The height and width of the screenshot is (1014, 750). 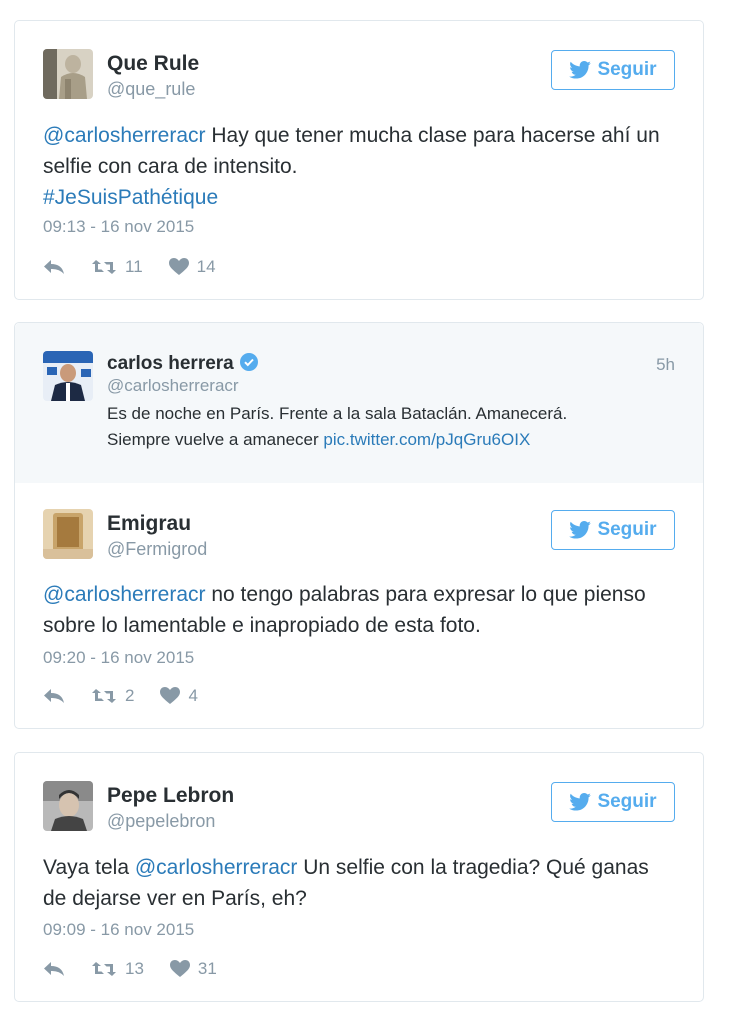 I want to click on user-name: Que Rule, so click(x=153, y=64).